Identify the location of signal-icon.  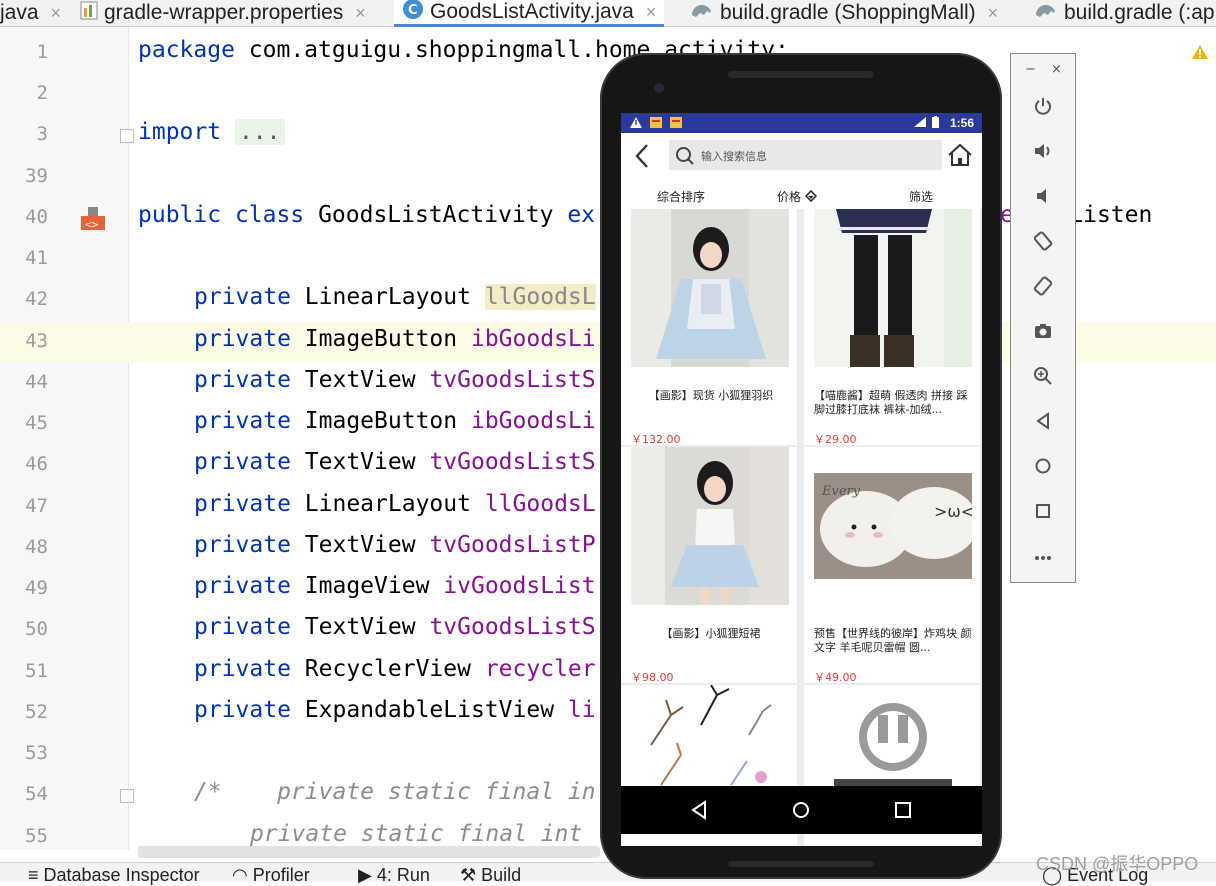
(920, 123).